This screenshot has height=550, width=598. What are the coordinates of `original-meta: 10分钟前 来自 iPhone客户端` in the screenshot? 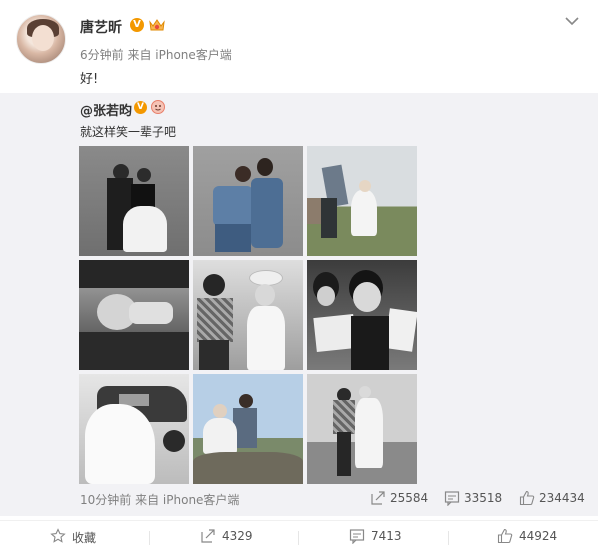 It's located at (159, 499).